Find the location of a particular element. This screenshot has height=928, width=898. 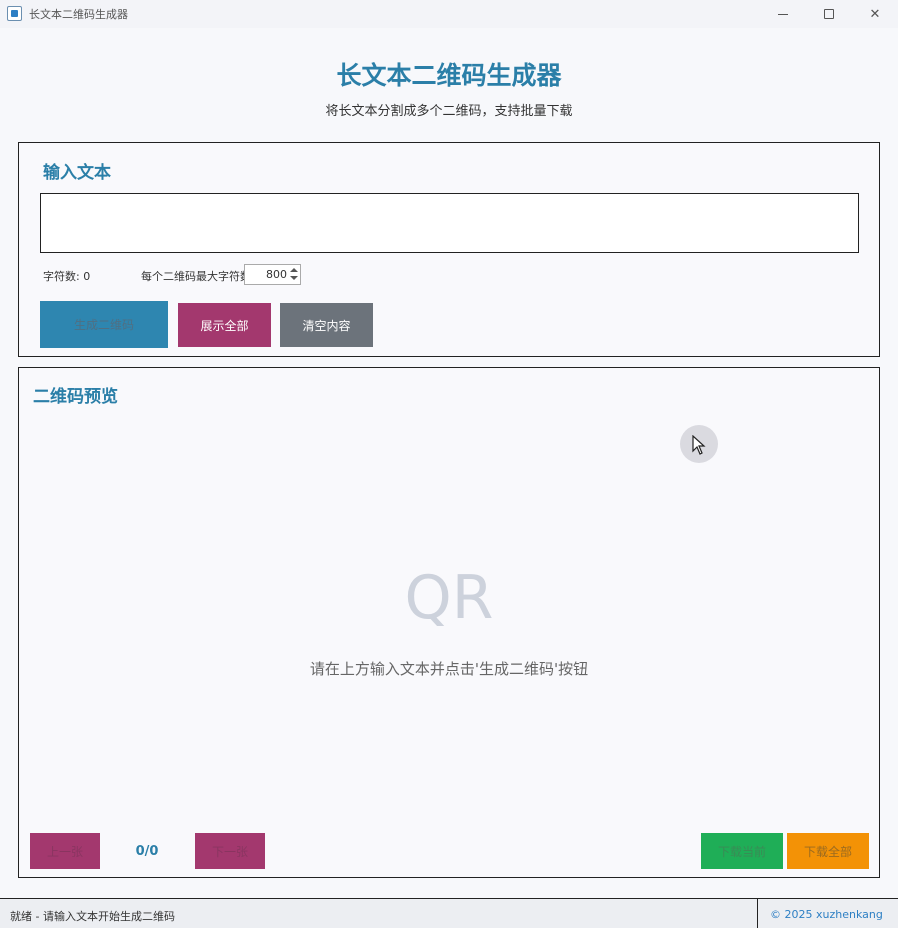

cursor-arrow-icon is located at coordinates (699, 445).